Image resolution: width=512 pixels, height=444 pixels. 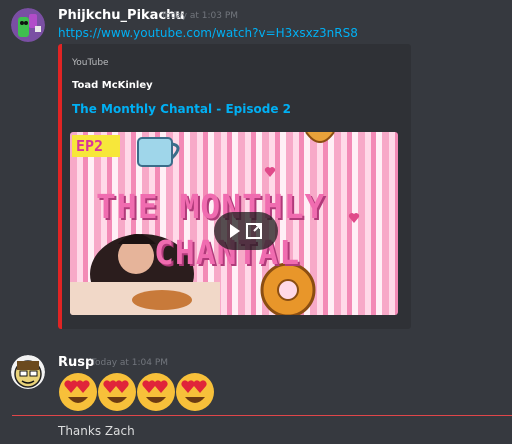 I want to click on play-icon, so click(x=235, y=231).